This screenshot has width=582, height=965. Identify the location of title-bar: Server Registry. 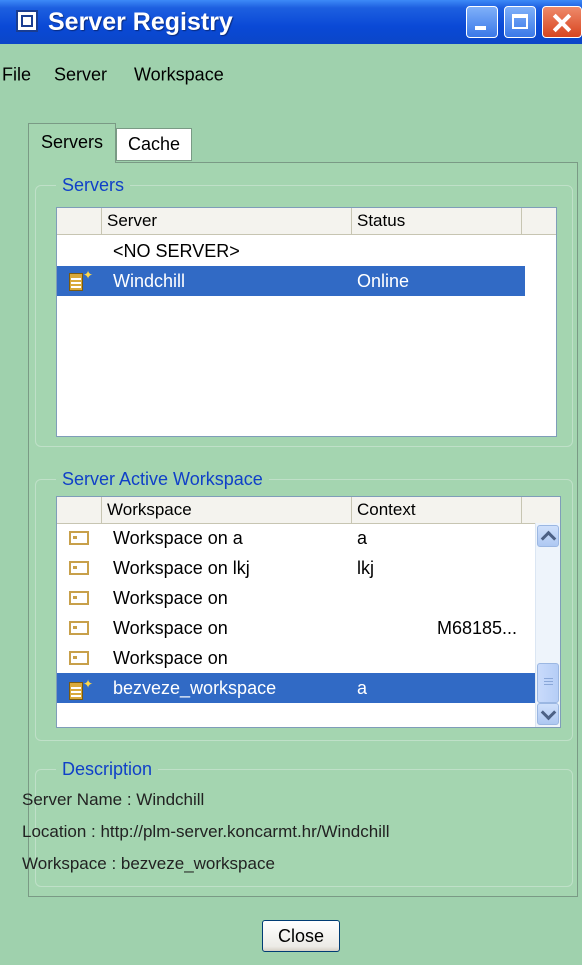
(291, 22).